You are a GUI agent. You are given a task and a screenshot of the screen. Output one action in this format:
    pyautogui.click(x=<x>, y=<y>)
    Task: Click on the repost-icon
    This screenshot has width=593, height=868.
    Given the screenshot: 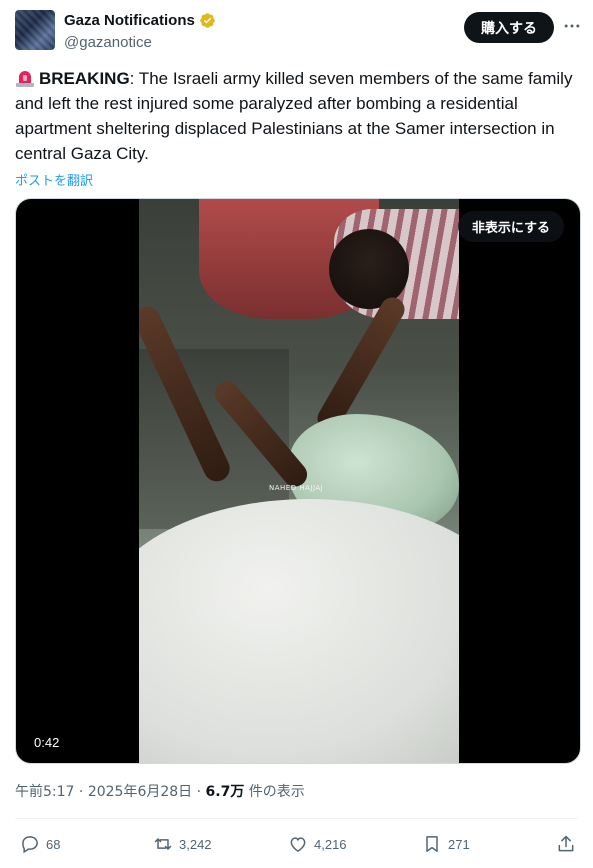 What is the action you would take?
    pyautogui.click(x=163, y=844)
    